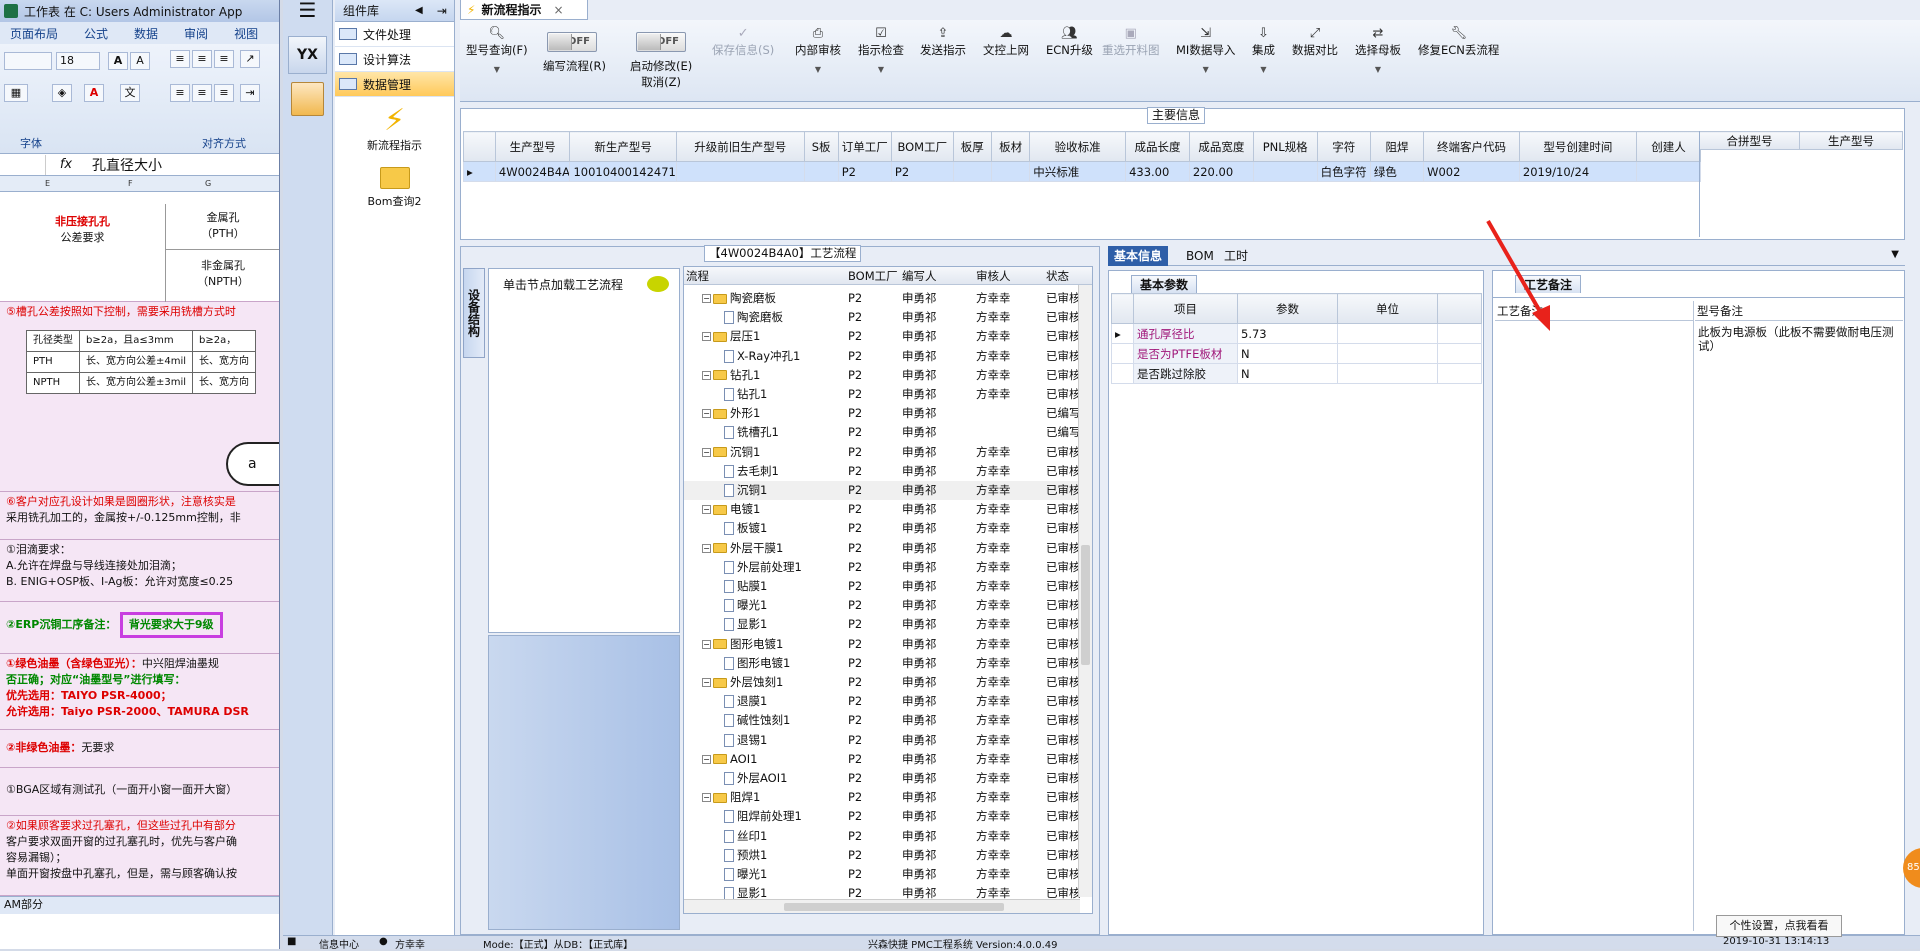 The image size is (1920, 951). Describe the element at coordinates (888, 317) in the screenshot. I see `tree-row: 陶瓷磨板 P2 申勇祁 方幸幸 已审核` at that location.